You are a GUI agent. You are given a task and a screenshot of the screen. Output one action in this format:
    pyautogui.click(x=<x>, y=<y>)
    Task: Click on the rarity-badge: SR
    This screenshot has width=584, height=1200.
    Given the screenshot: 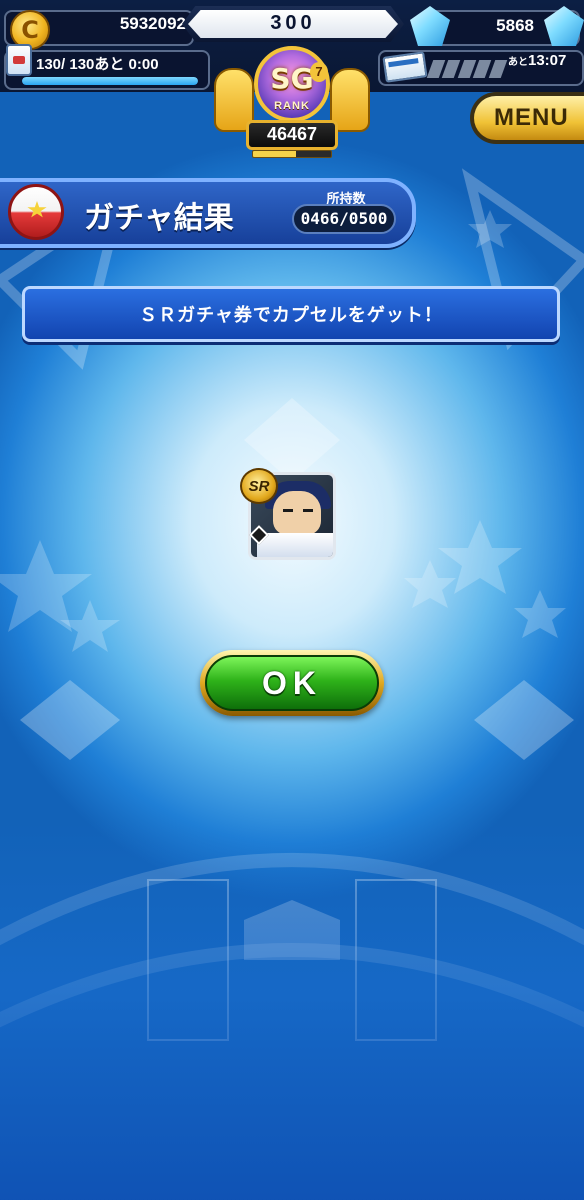 What is the action you would take?
    pyautogui.click(x=259, y=486)
    